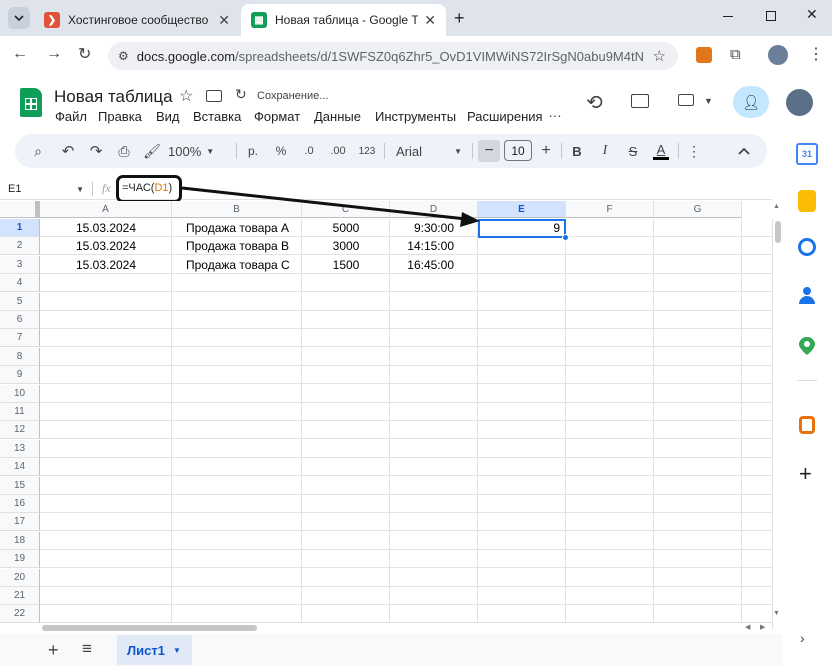 The width and height of the screenshot is (832, 666). What do you see at coordinates (807, 154) in the screenshot?
I see `calendar-icon: 31` at bounding box center [807, 154].